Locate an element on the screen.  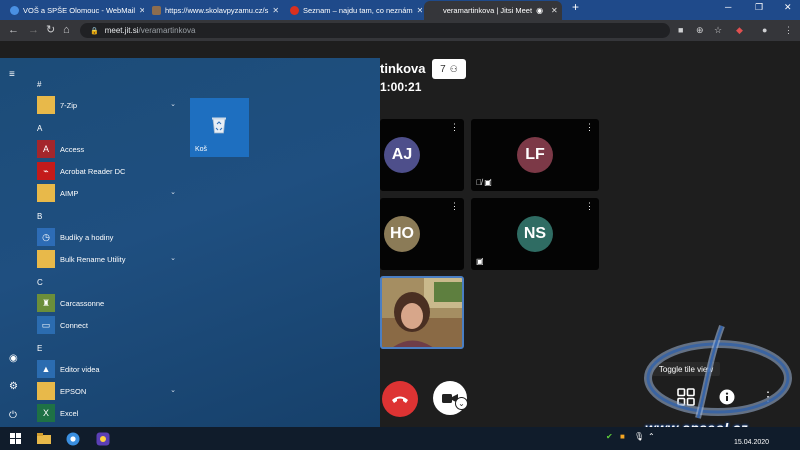
pinned-app-button is located at coordinates (103, 438).